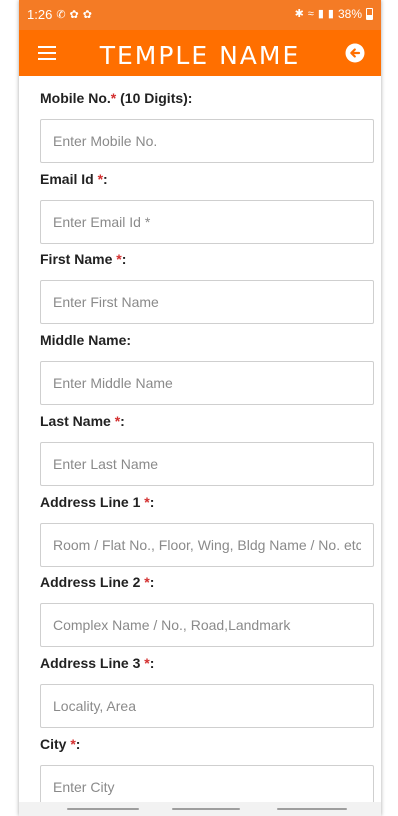  I want to click on middle-name-input, so click(207, 383).